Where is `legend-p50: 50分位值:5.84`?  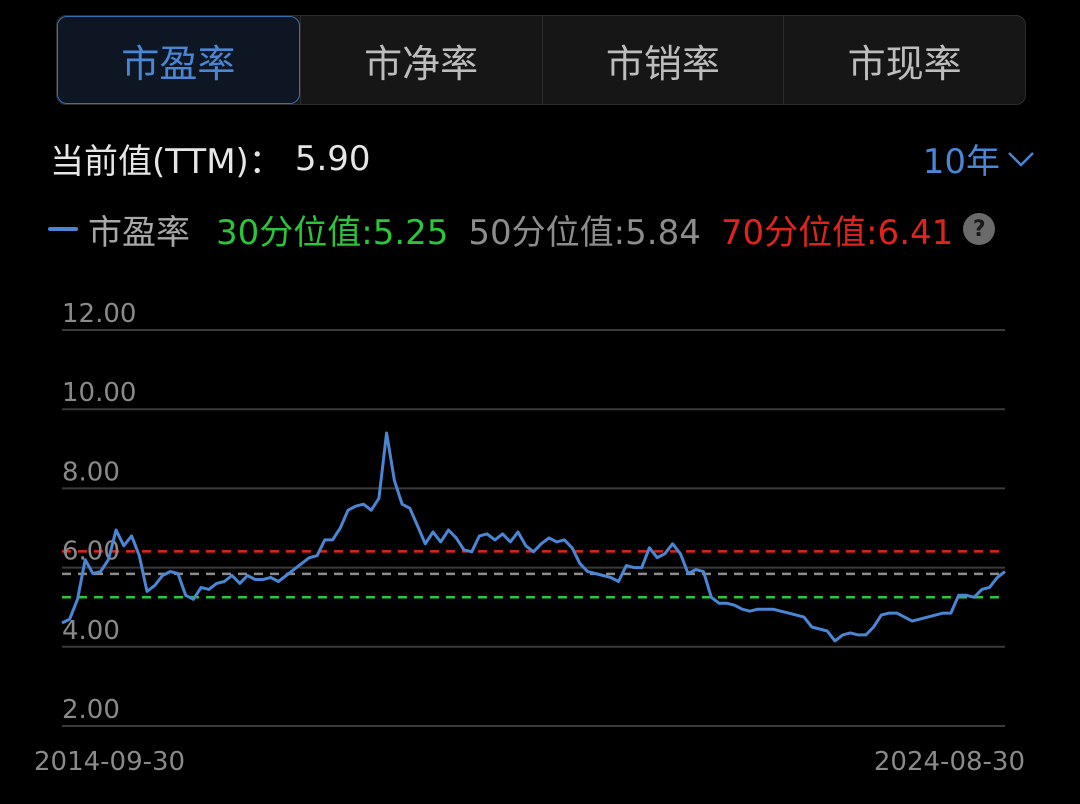
legend-p50: 50分位值:5.84 is located at coordinates (584, 232).